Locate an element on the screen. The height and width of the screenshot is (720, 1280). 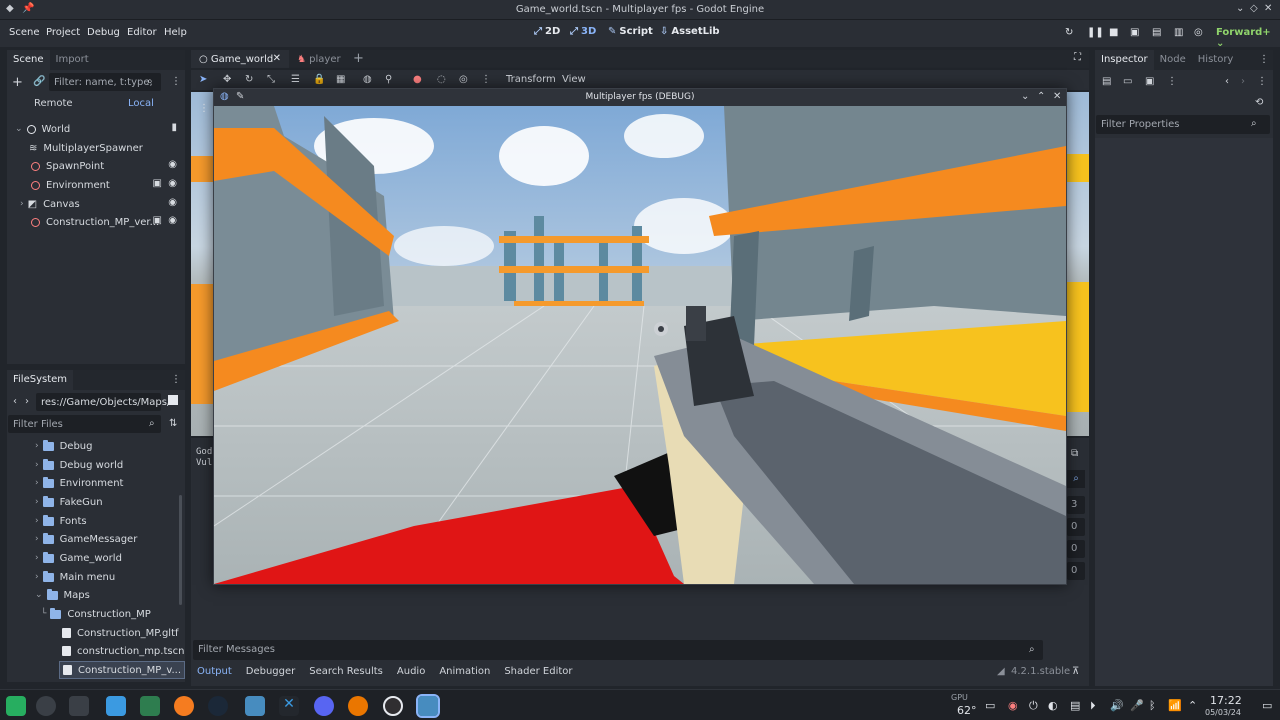
menu-scene: Scene is located at coordinates (24, 32).